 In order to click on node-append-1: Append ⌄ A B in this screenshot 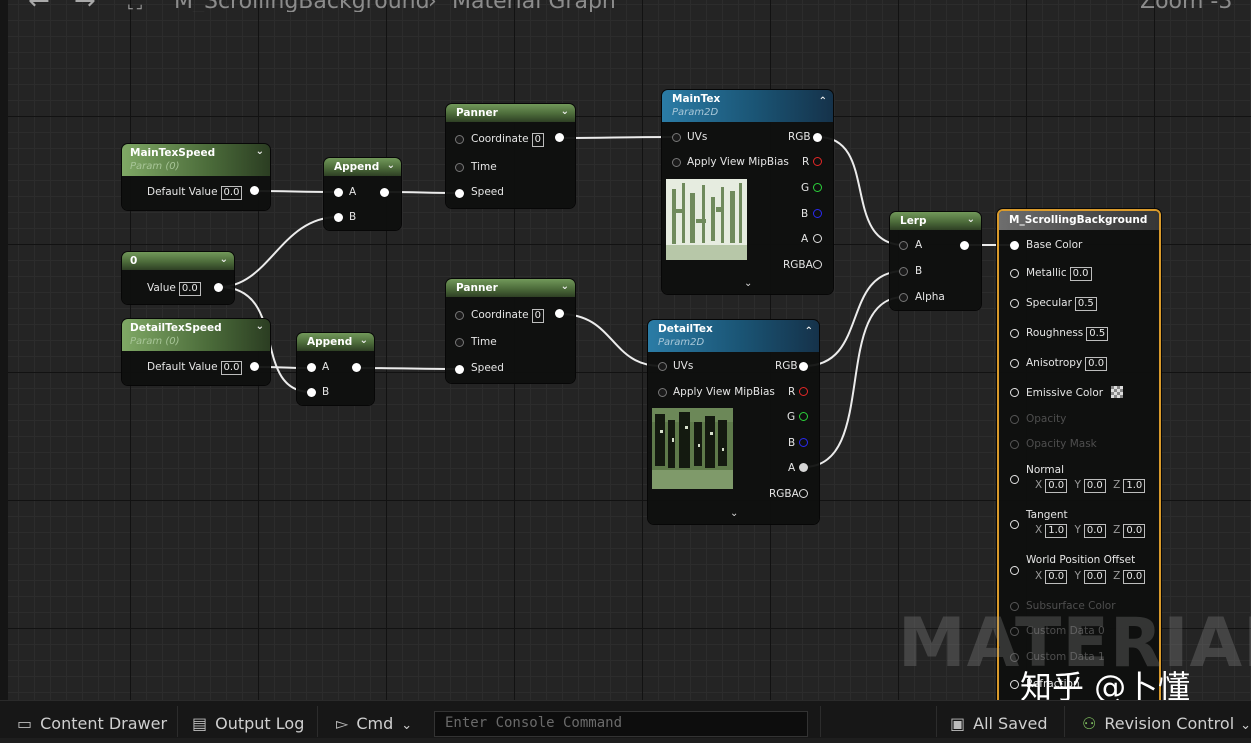, I will do `click(362, 194)`.